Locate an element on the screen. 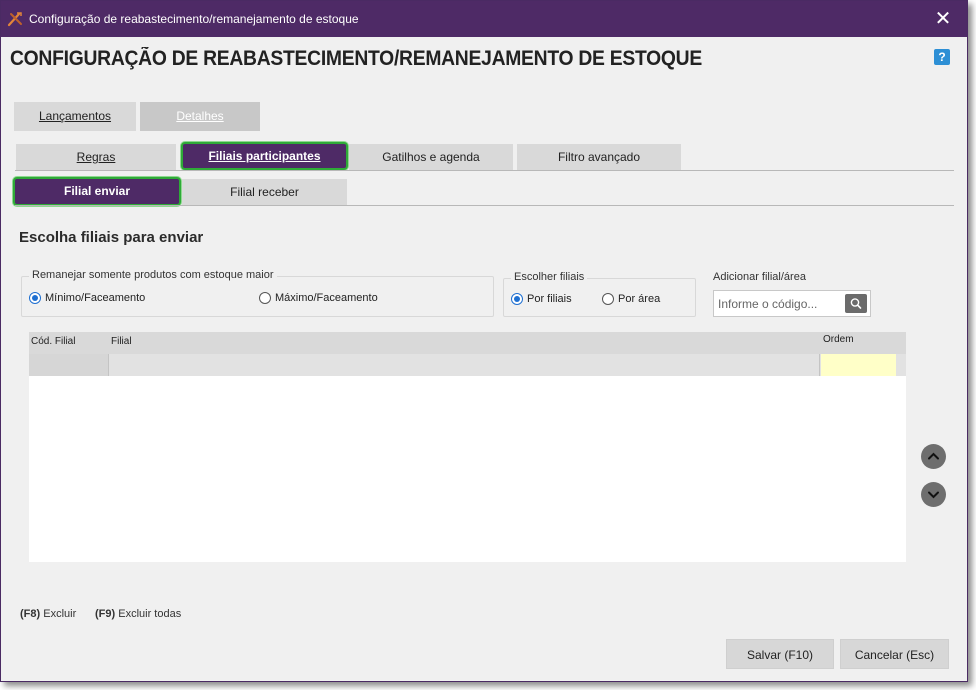 The width and height of the screenshot is (976, 690). tab-regras-label: Regras is located at coordinates (96, 157).